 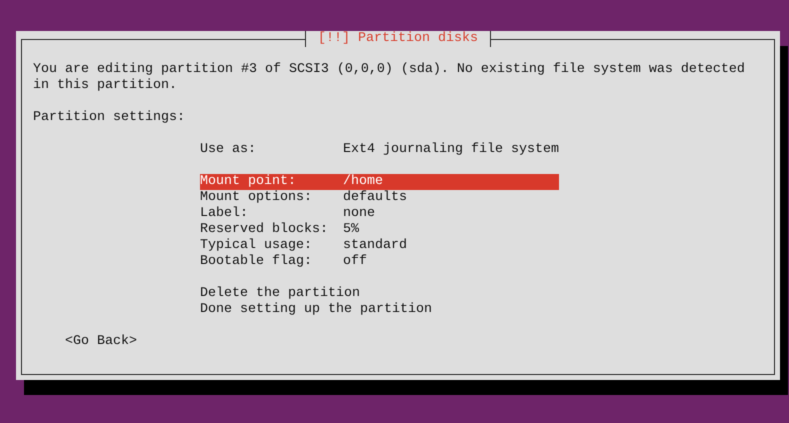 I want to click on setting-value: off, so click(x=355, y=262).